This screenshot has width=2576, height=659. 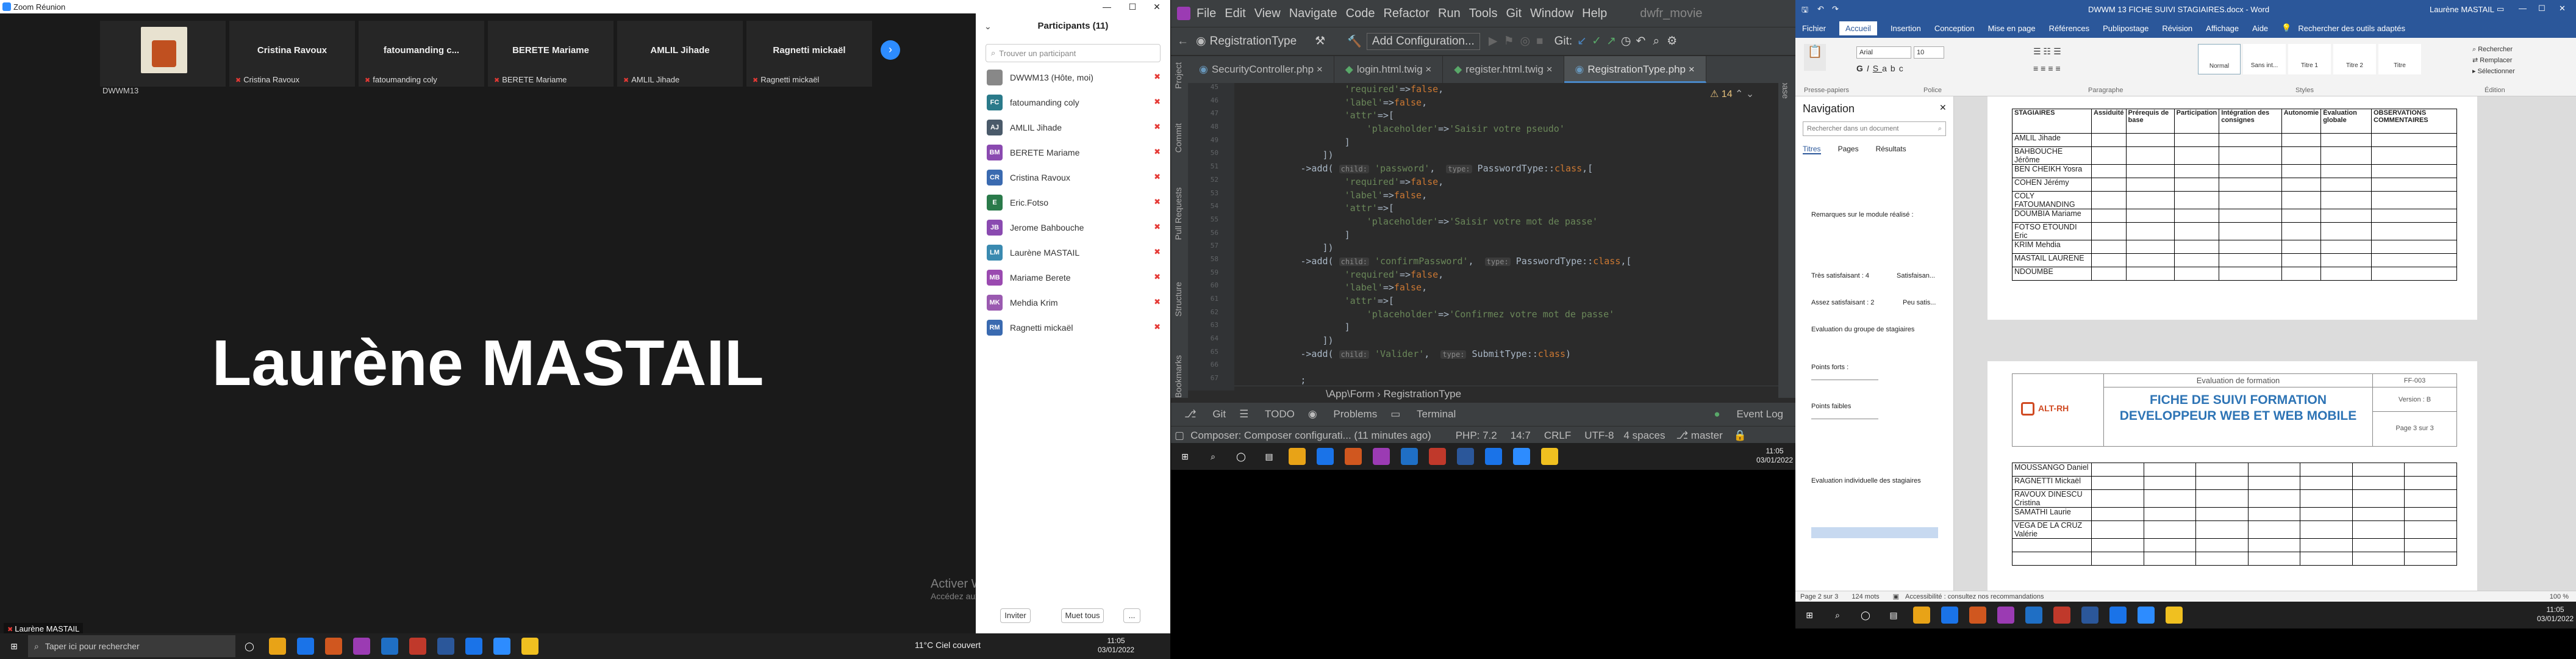 What do you see at coordinates (1132, 6) in the screenshot?
I see `maximize-icon: ☐` at bounding box center [1132, 6].